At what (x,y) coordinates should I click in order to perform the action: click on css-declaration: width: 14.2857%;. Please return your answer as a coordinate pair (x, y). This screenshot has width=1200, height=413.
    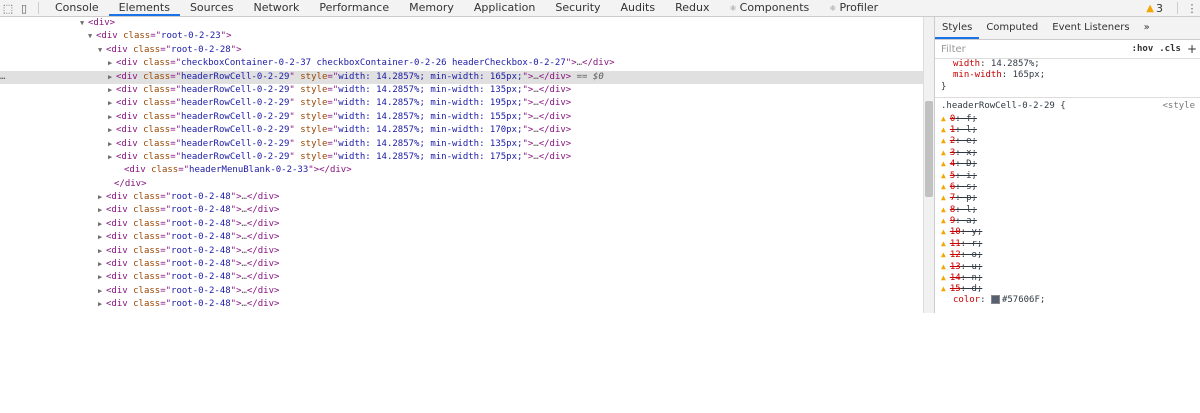
    Looking at the image, I should click on (1067, 64).